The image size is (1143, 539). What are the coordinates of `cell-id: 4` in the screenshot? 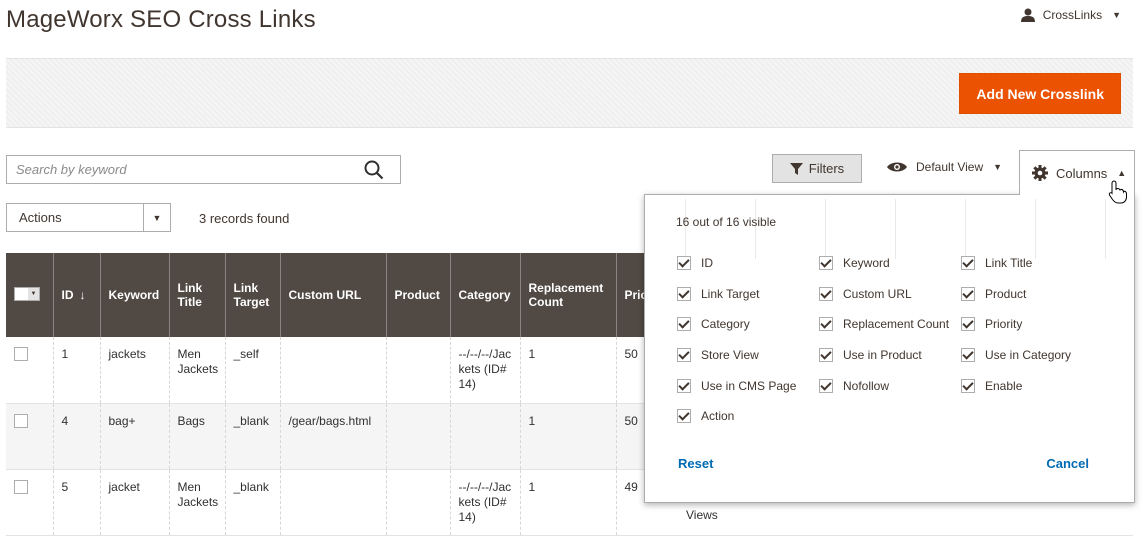 It's located at (76, 436).